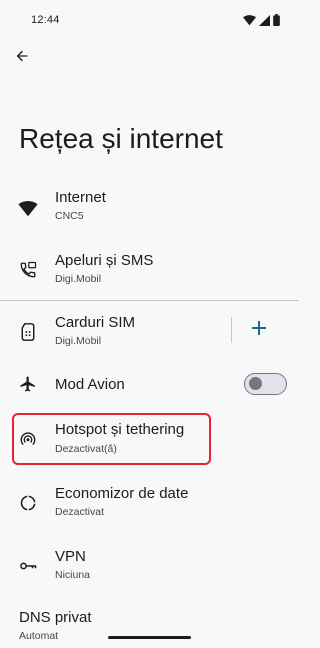 This screenshot has width=320, height=648. I want to click on private-dns-subtitle: Automat, so click(39, 636).